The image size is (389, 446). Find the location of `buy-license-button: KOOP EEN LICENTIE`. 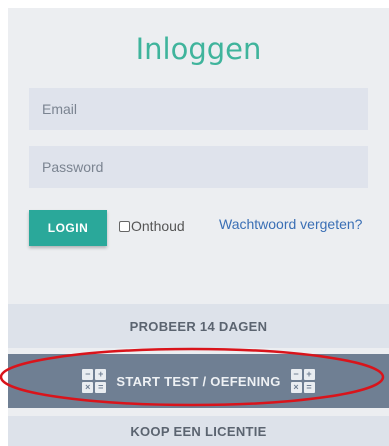

buy-license-button: KOOP EEN LICENTIE is located at coordinates (198, 431).